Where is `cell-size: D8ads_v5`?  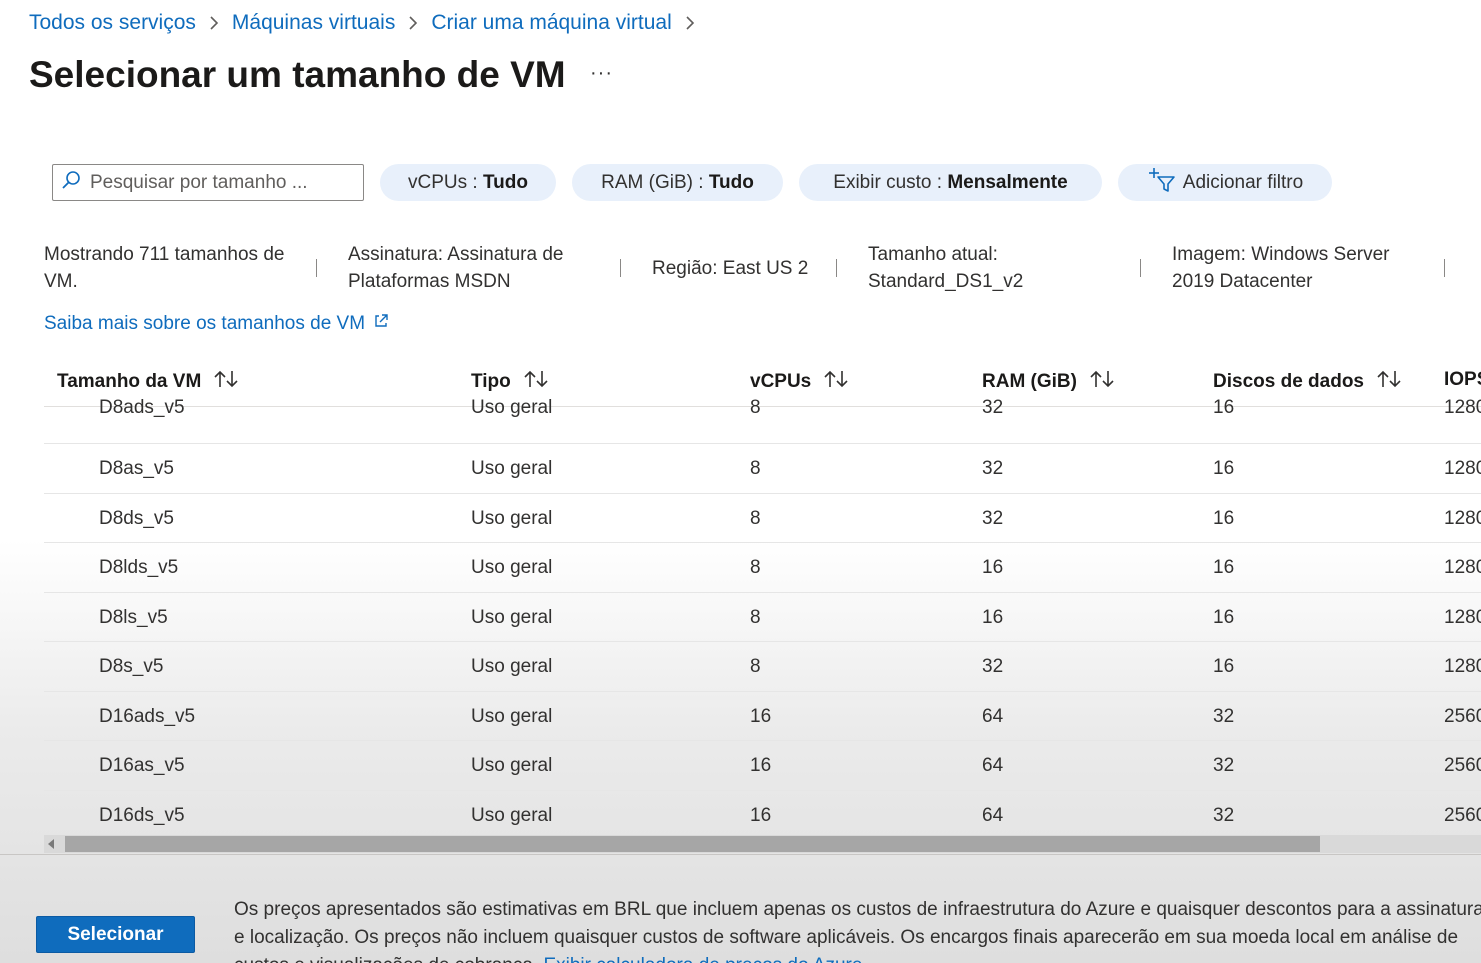 cell-size: D8ads_v5 is located at coordinates (142, 407).